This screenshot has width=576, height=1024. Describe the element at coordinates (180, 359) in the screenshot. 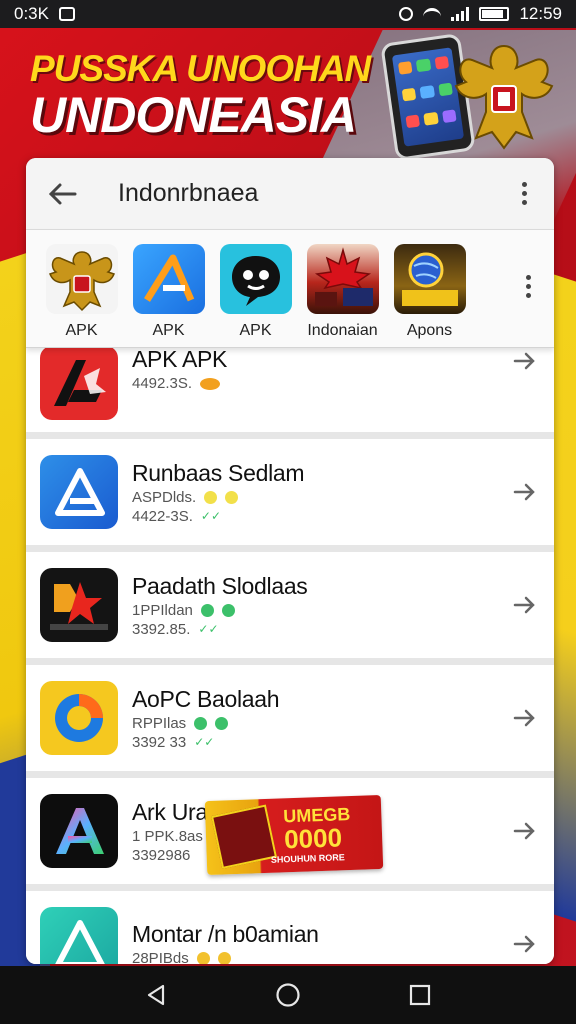

I see `app-name: APK APK` at that location.